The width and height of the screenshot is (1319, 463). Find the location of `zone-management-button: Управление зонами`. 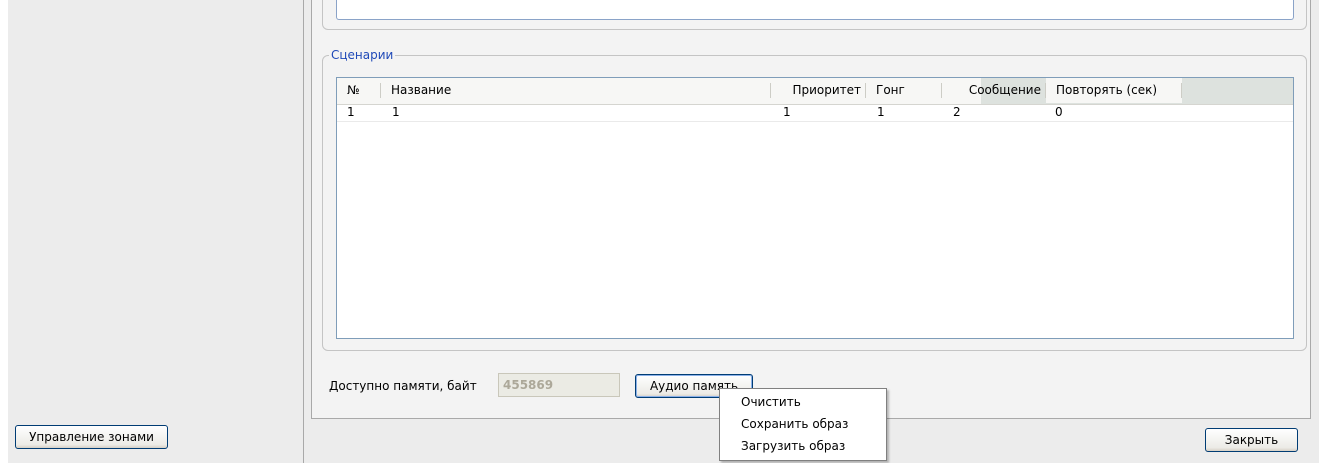

zone-management-button: Управление зонами is located at coordinates (91, 437).